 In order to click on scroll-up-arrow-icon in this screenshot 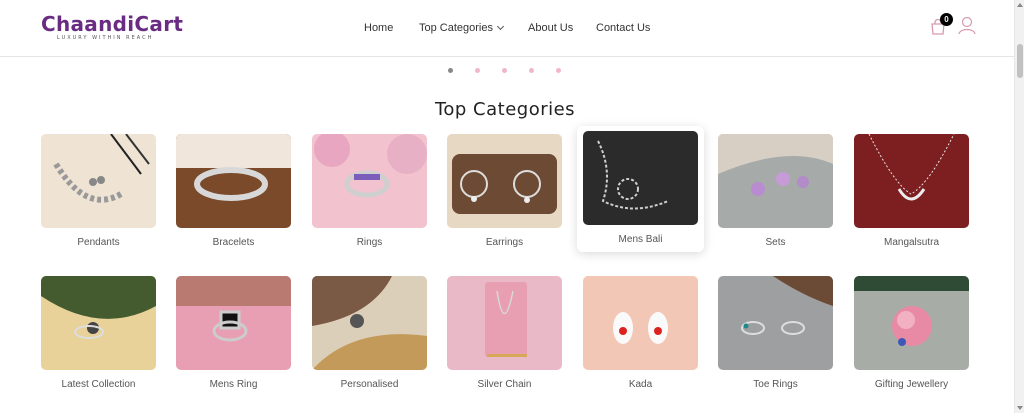, I will do `click(1020, 5)`.